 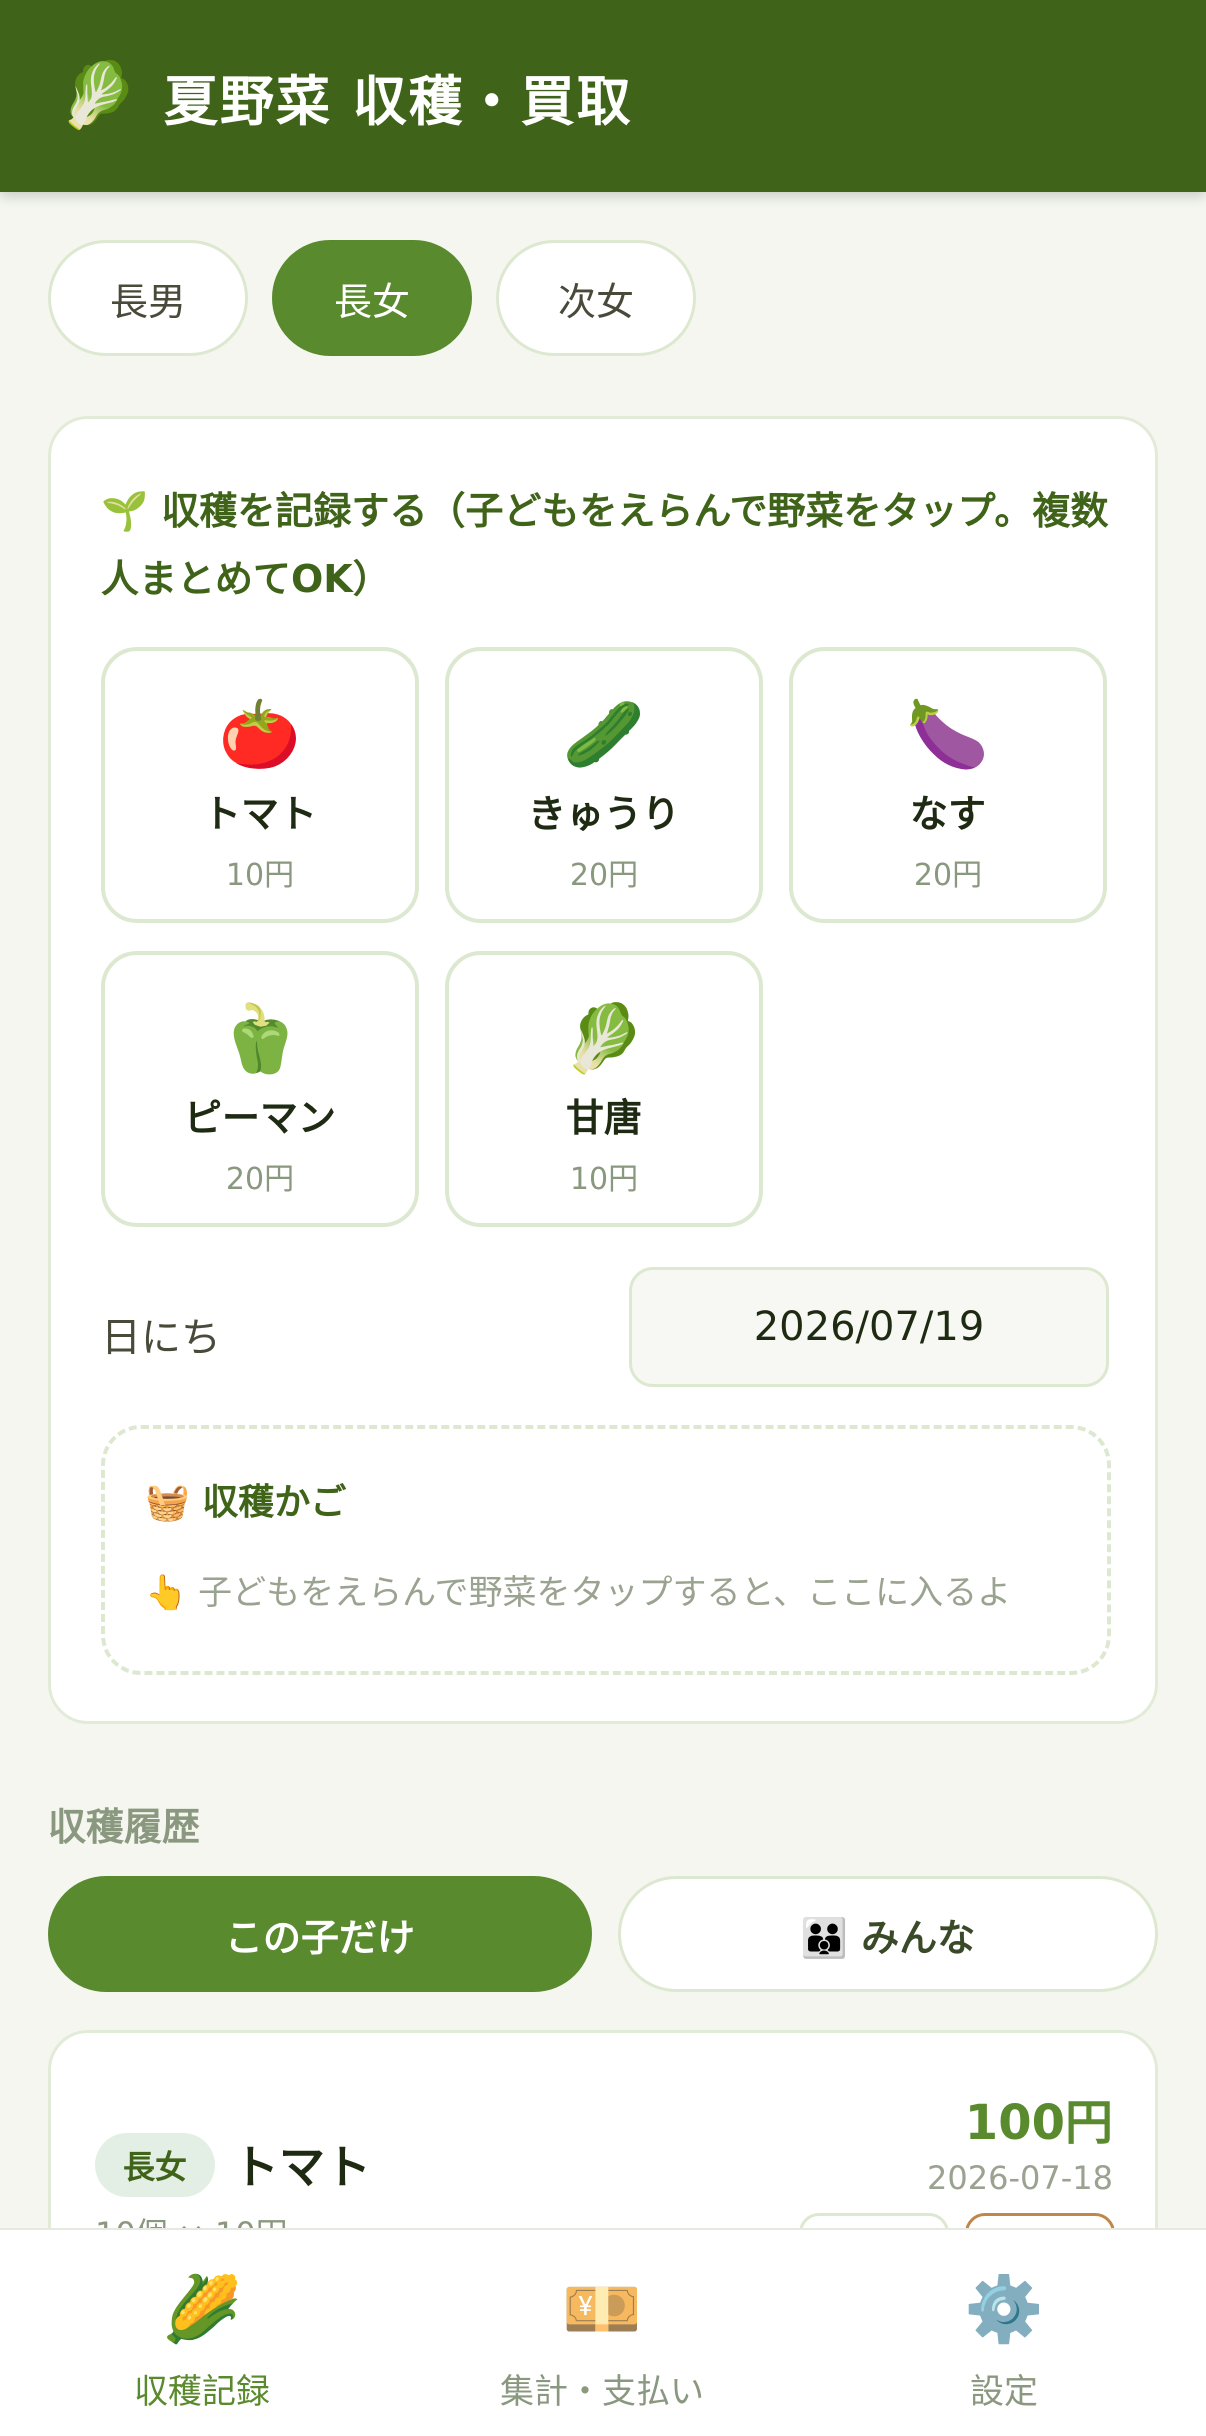 What do you see at coordinates (259, 1118) in the screenshot?
I see `vegetable-name: ピーマン` at bounding box center [259, 1118].